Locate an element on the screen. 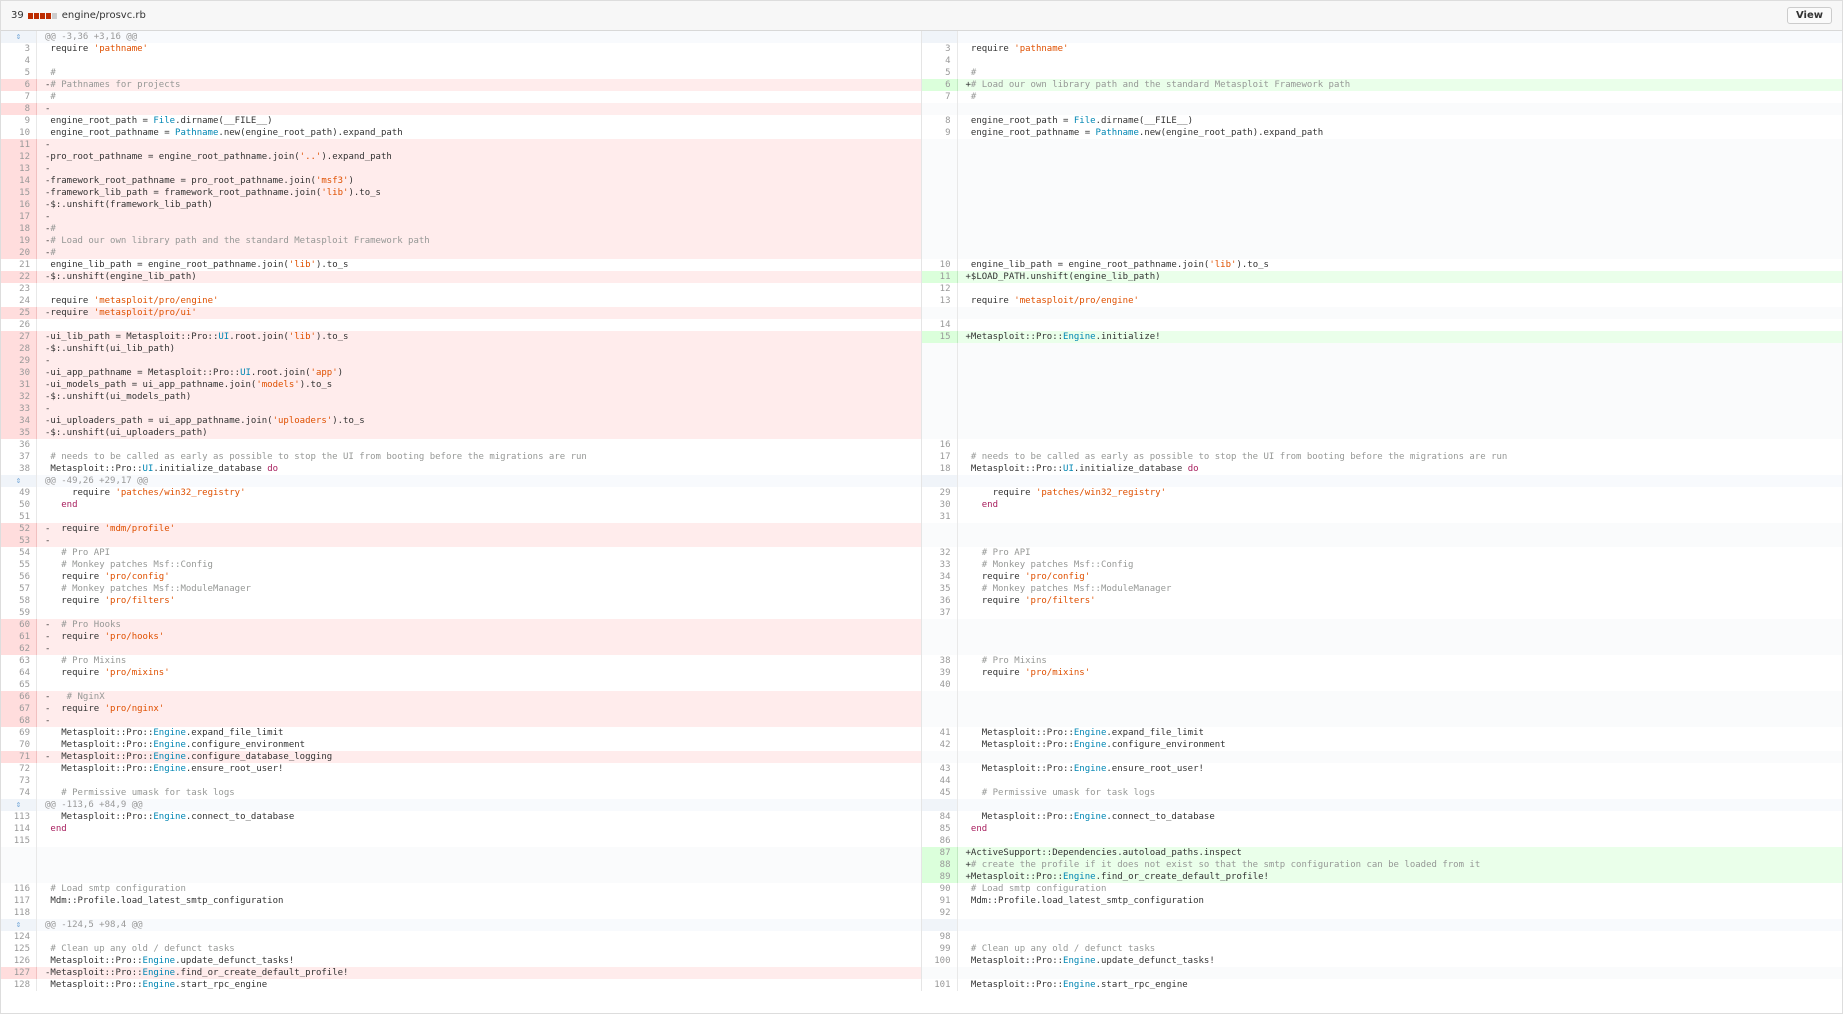 The image size is (1844, 1017). line-number: 125 is located at coordinates (19, 949).